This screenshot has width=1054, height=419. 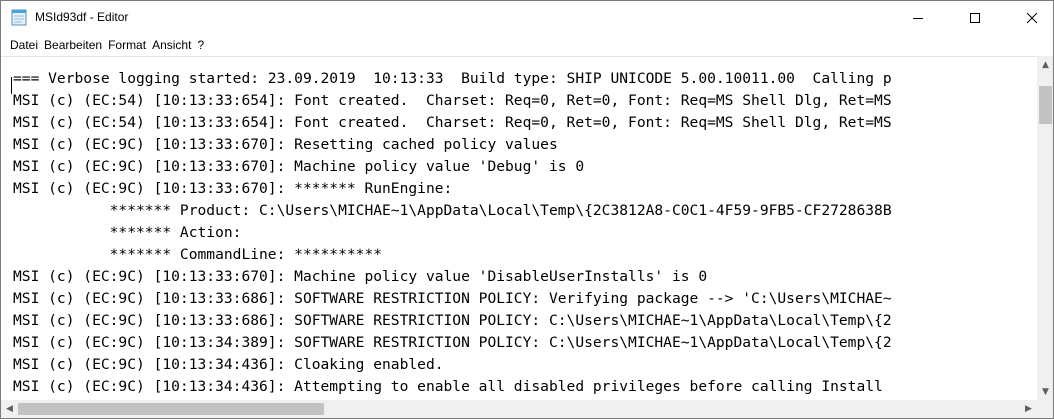 I want to click on window-title: MSId93df - Editor, so click(x=82, y=17).